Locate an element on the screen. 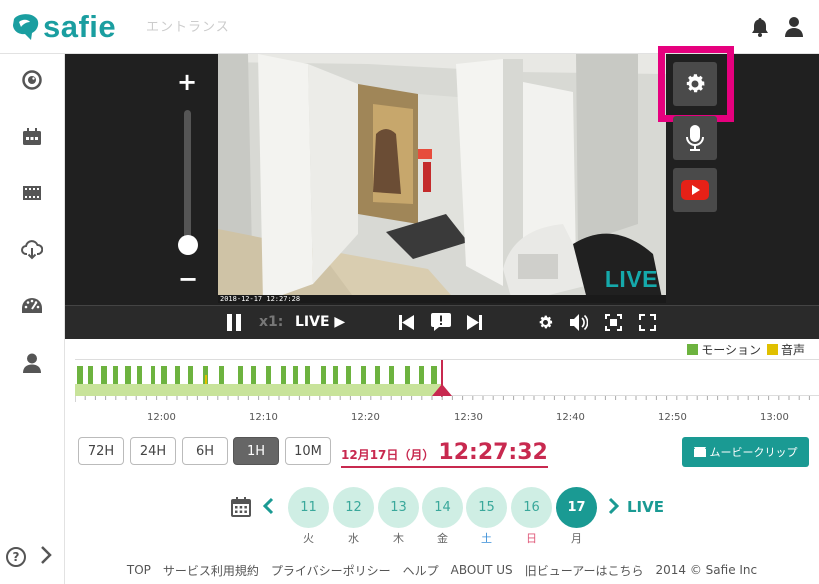 The width and height of the screenshot is (819, 584). logo-text: safie is located at coordinates (80, 26).